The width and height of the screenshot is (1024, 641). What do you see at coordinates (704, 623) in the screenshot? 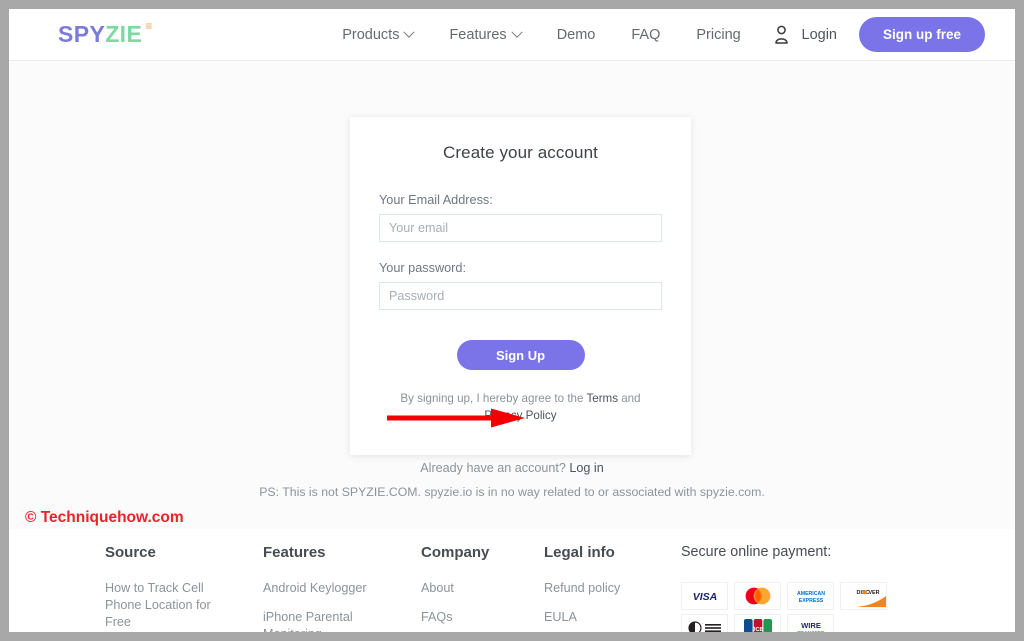
I see `diners-club-icon` at bounding box center [704, 623].